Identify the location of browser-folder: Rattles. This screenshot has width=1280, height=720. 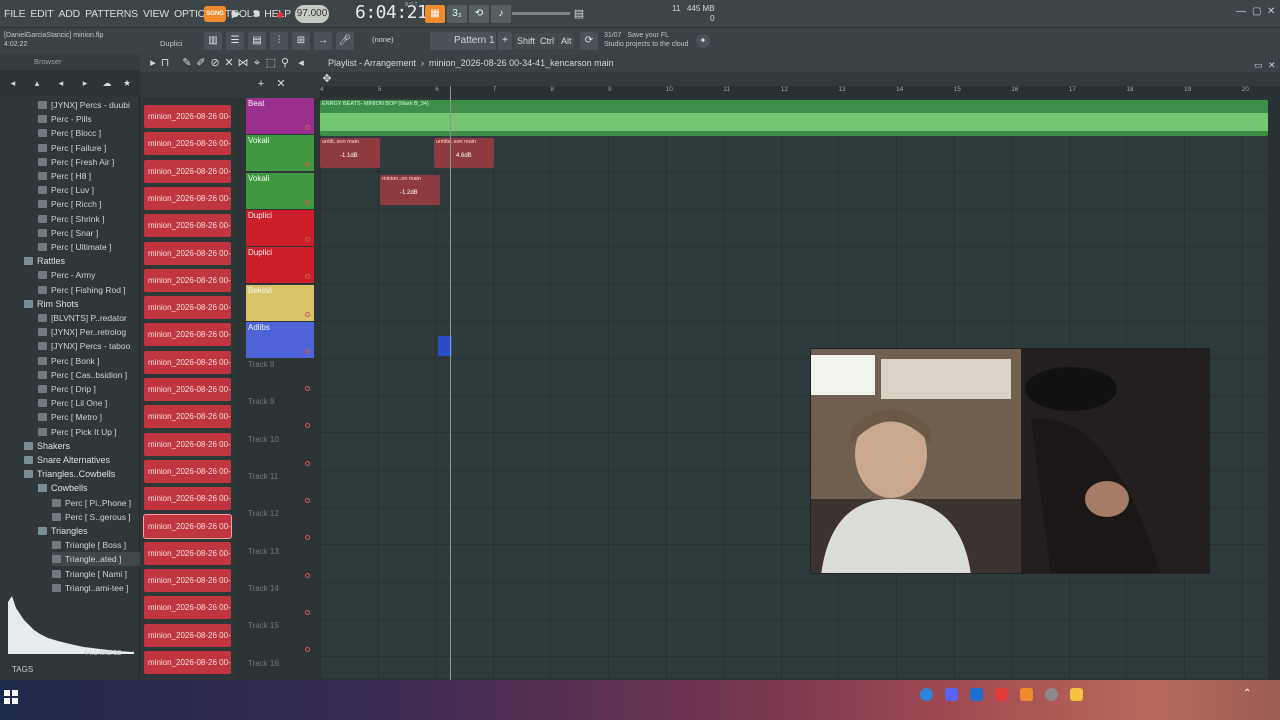
(82, 261).